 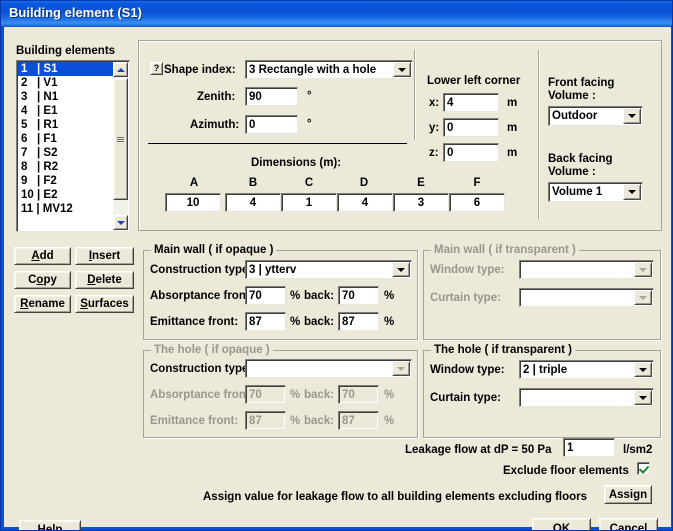 I want to click on hole-transparent-caption: The hole ( if transparent ), so click(x=503, y=350).